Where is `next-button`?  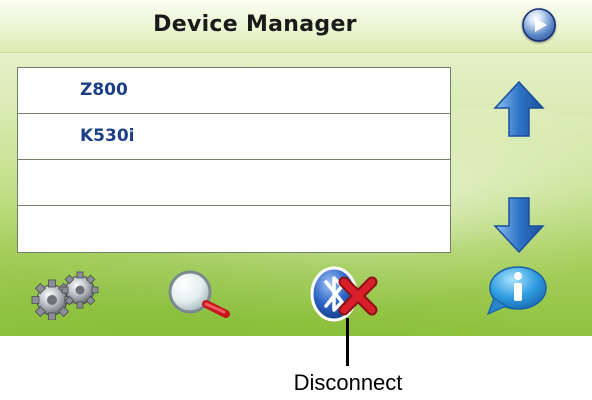 next-button is located at coordinates (539, 25).